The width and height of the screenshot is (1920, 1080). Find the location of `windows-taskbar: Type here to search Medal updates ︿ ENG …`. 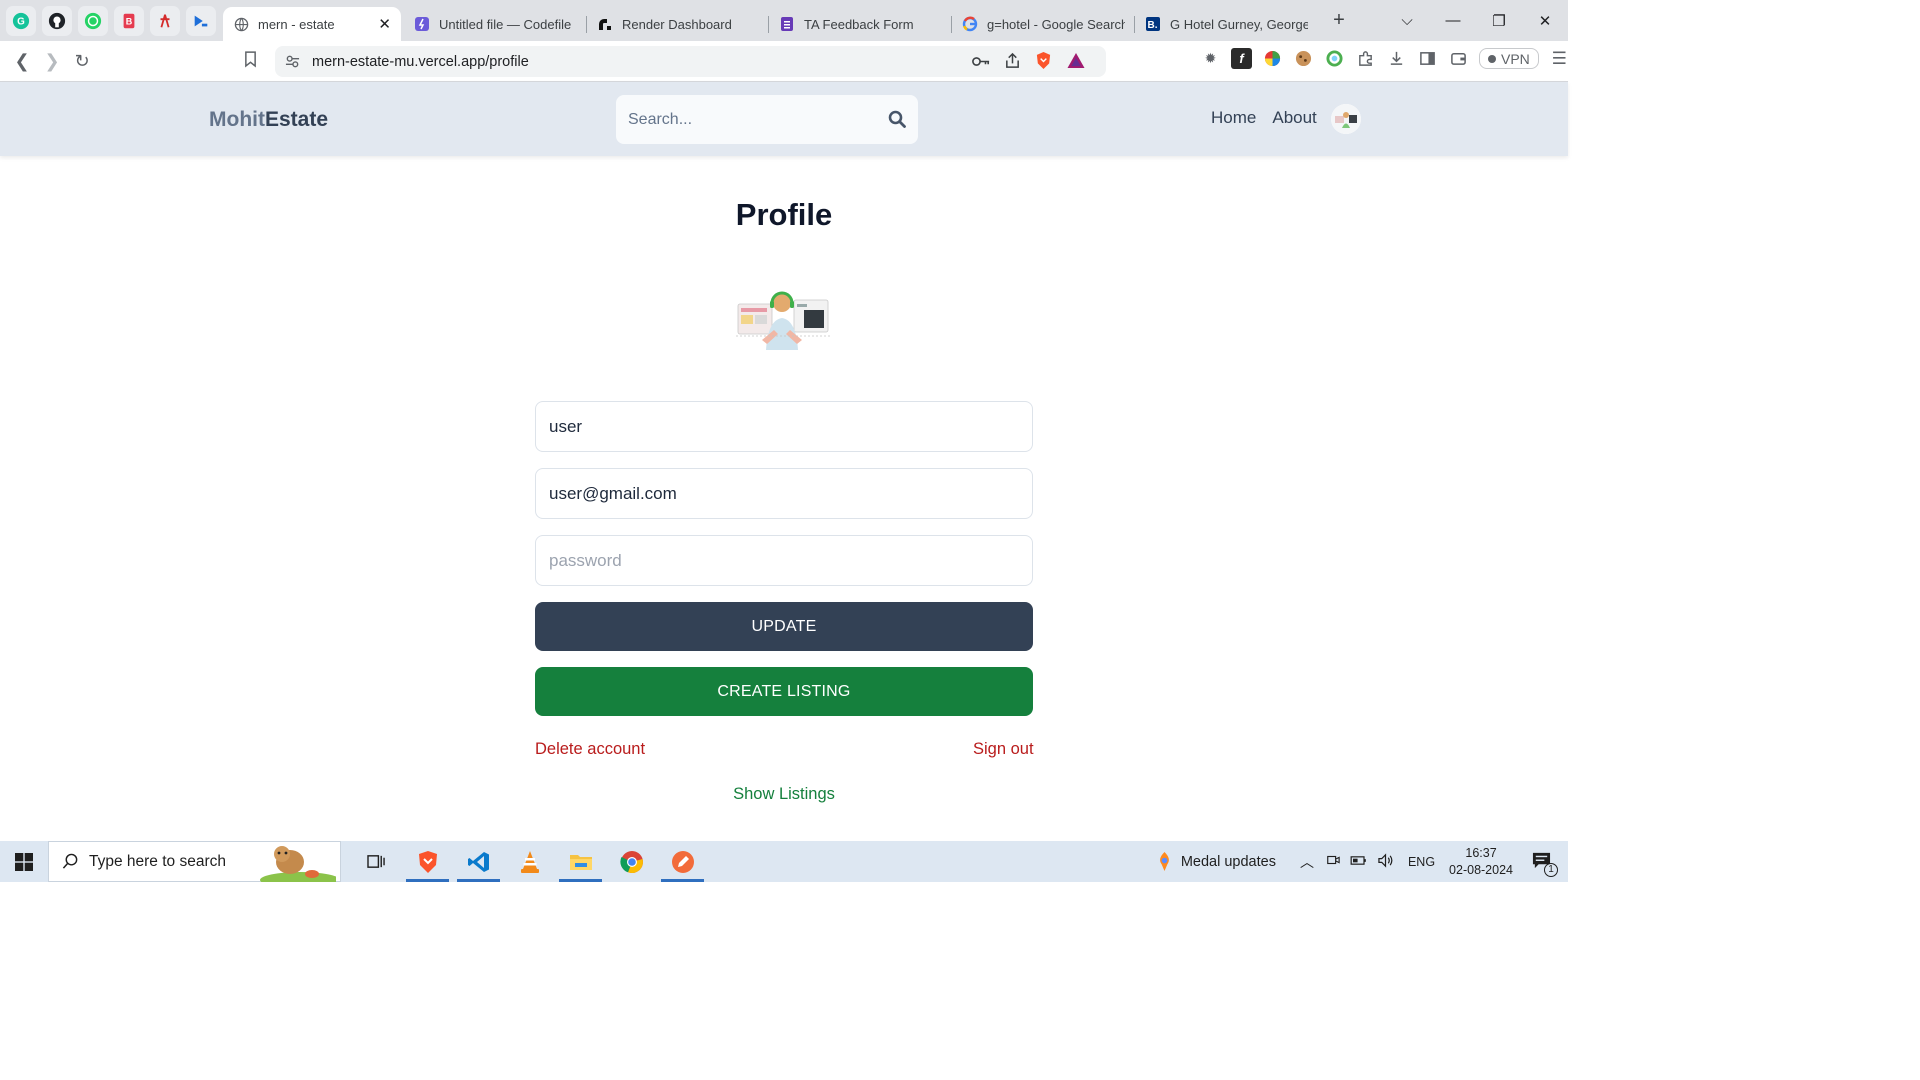

windows-taskbar: Type here to search Medal updates ︿ ENG … is located at coordinates (784, 864).